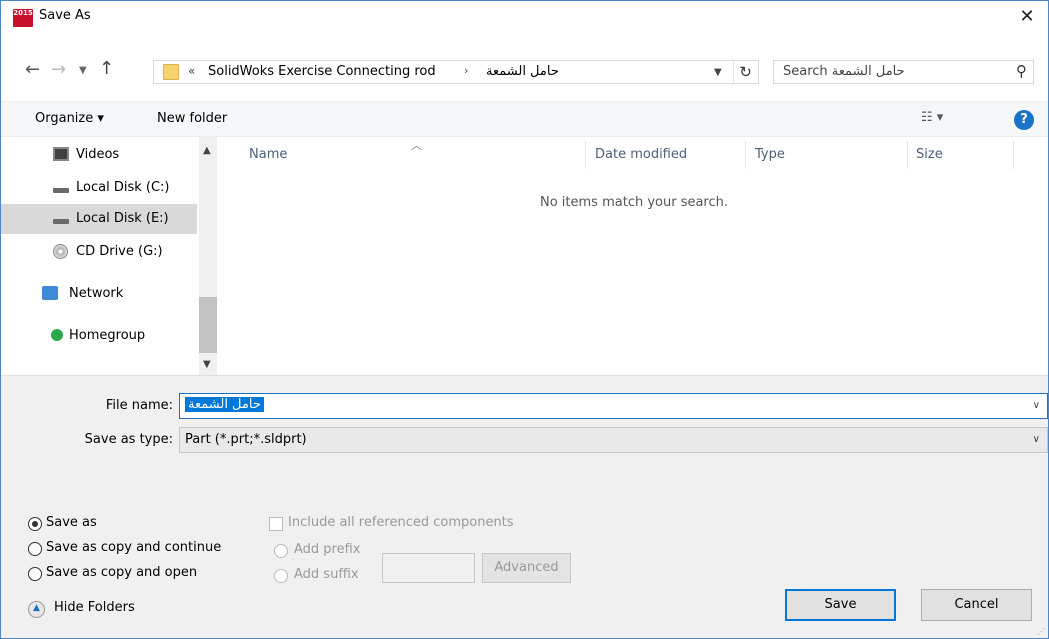 The image size is (1049, 639). I want to click on nav-item-label: Videos, so click(98, 154).